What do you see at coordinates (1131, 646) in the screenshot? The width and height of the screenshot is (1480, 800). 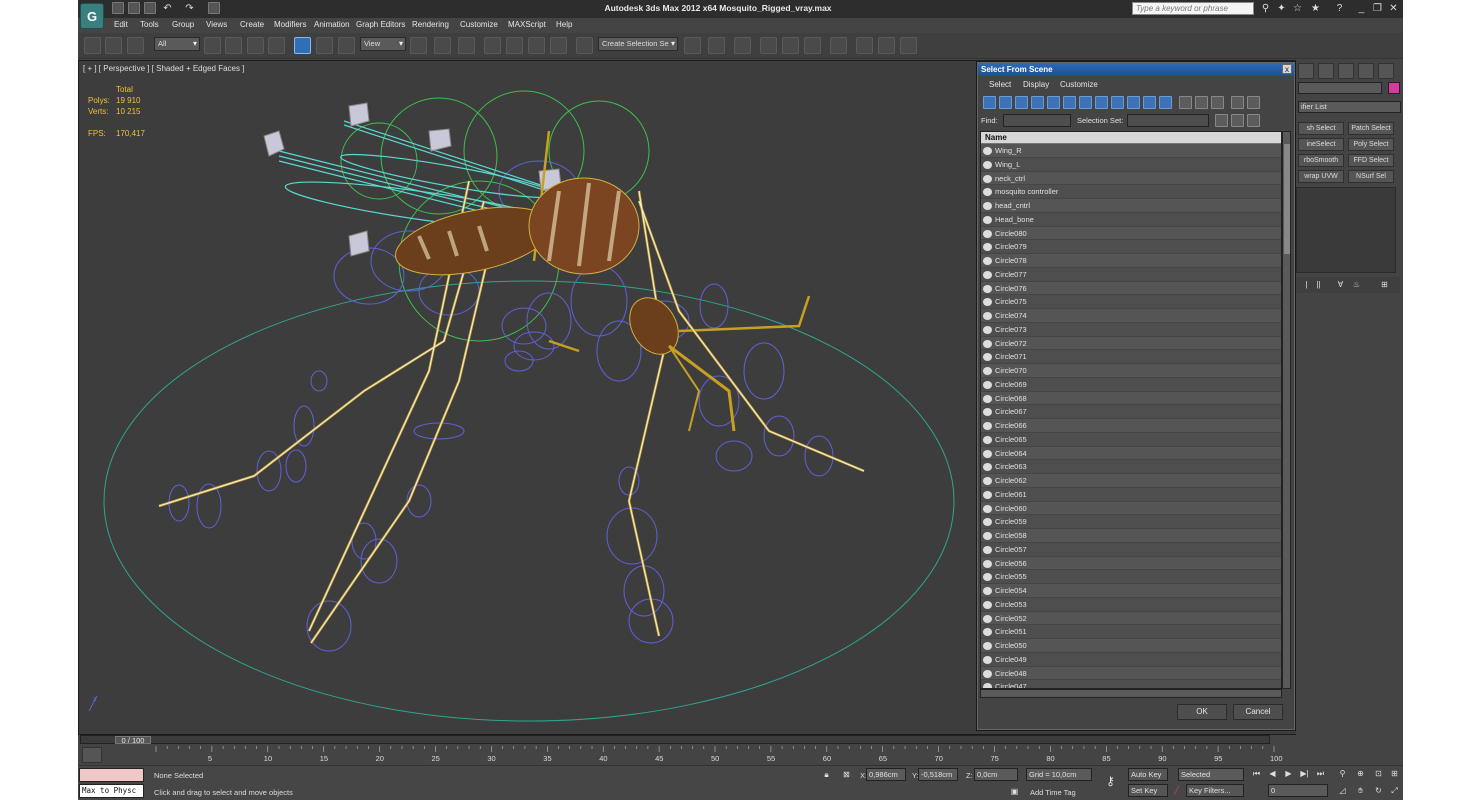 I see `list-item: Circle050` at bounding box center [1131, 646].